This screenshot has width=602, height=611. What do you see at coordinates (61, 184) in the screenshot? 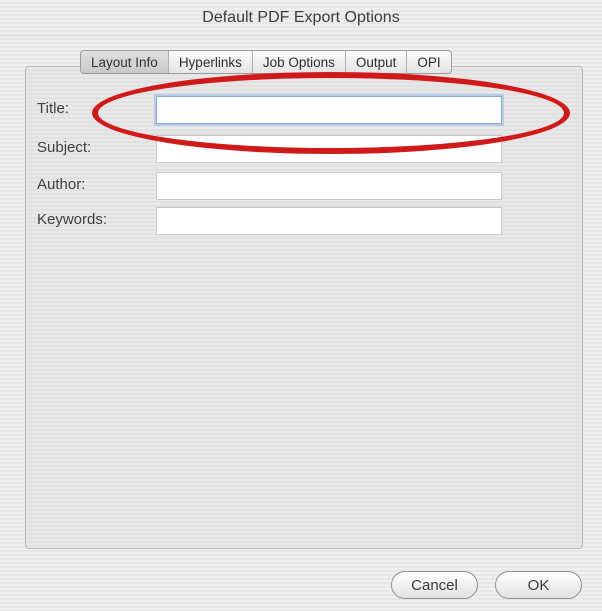
I see `author-label: Author:` at bounding box center [61, 184].